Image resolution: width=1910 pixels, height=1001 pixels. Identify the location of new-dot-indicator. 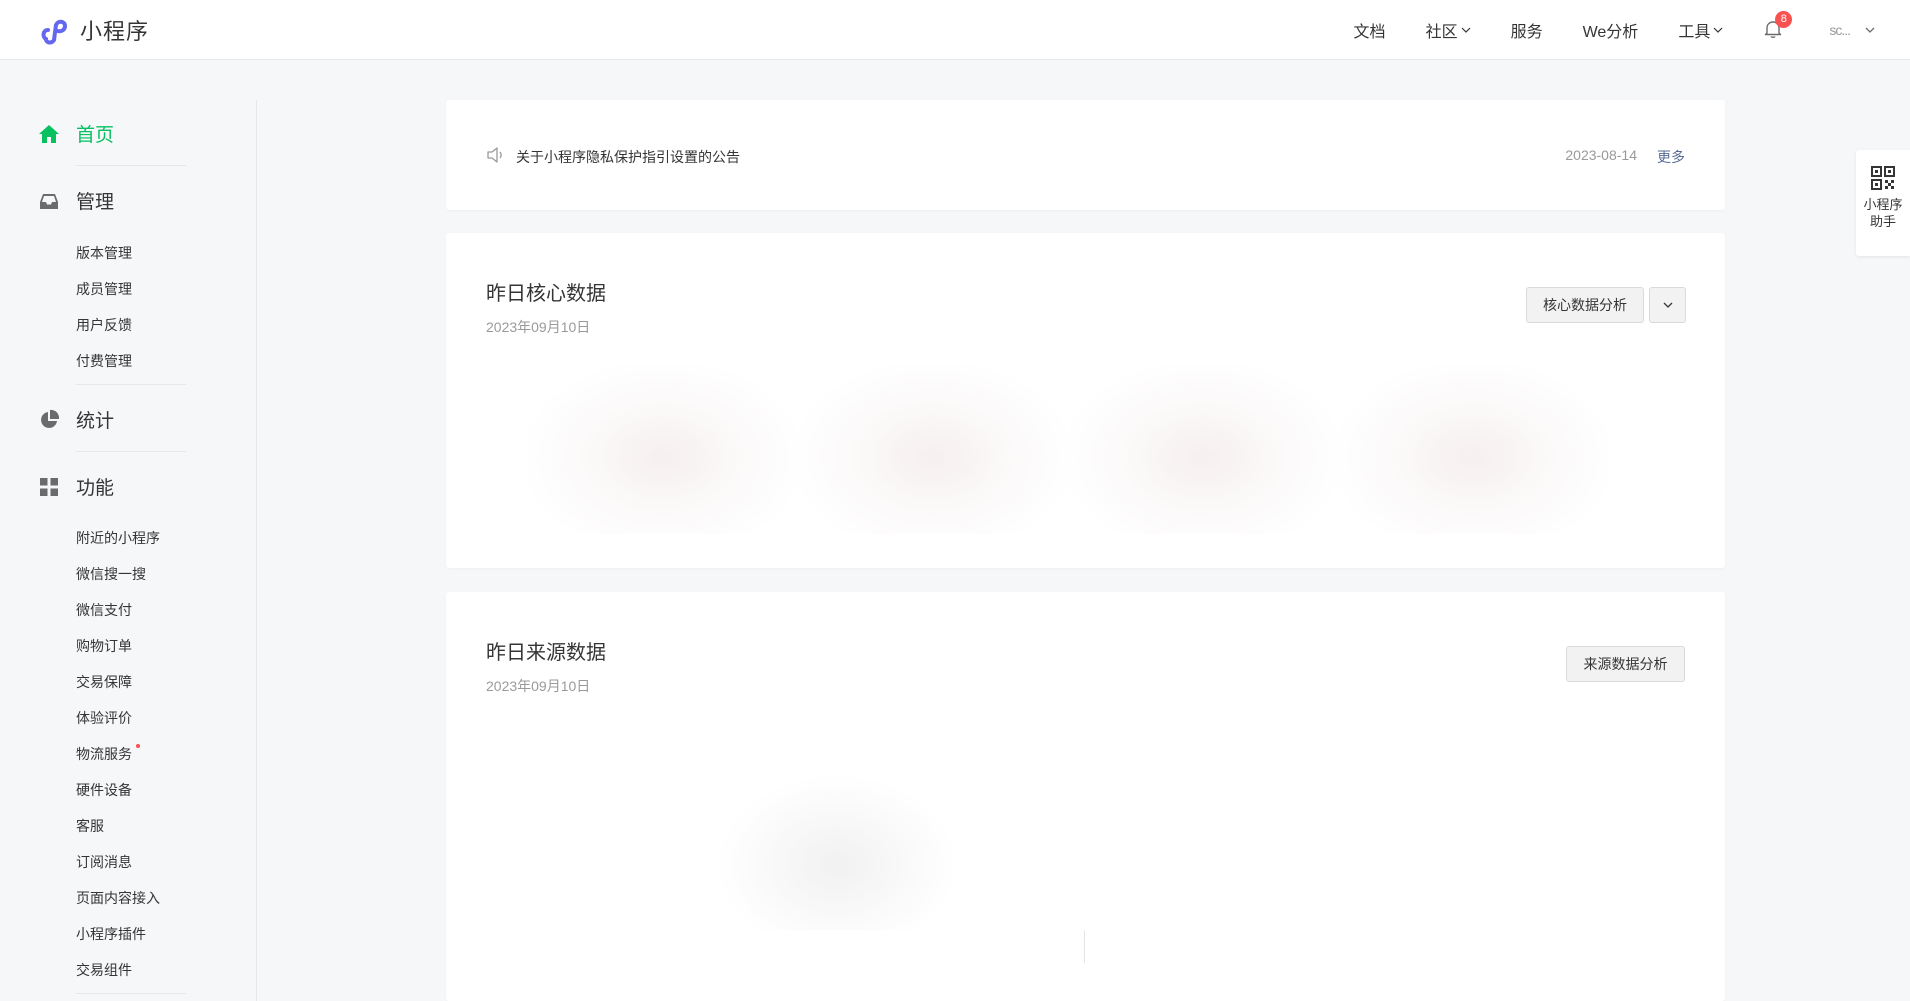
(138, 746).